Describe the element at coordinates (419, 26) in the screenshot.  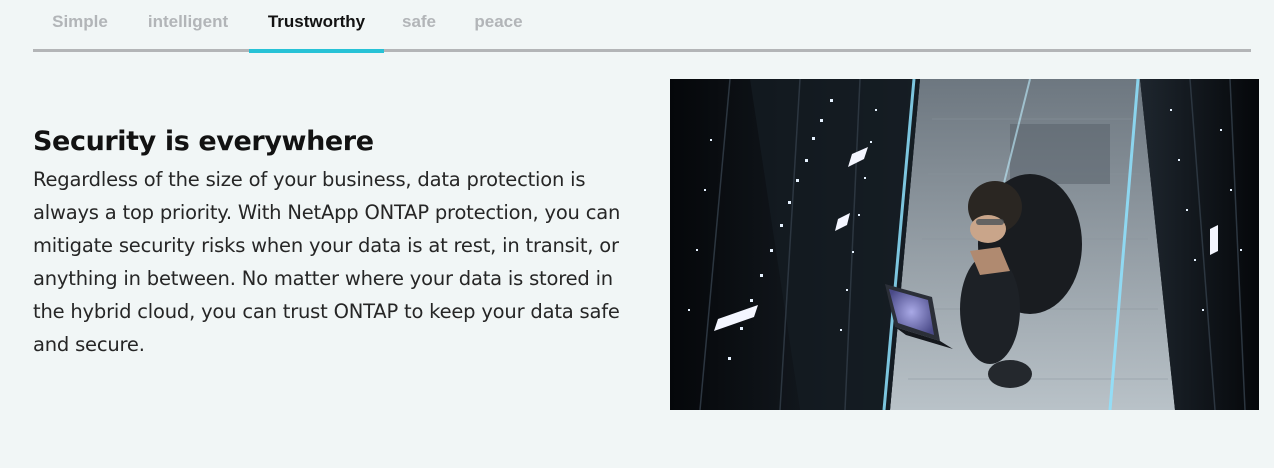
I see `tab-safe: safe` at that location.